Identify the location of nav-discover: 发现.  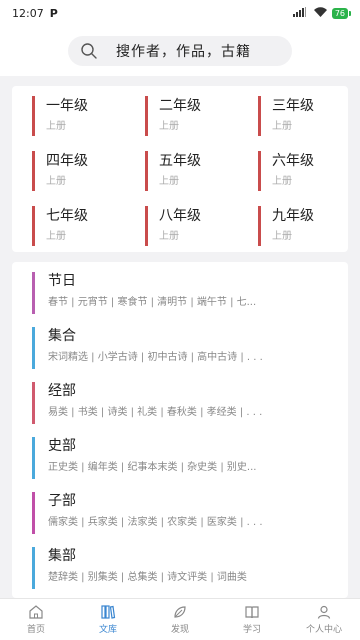
(180, 619).